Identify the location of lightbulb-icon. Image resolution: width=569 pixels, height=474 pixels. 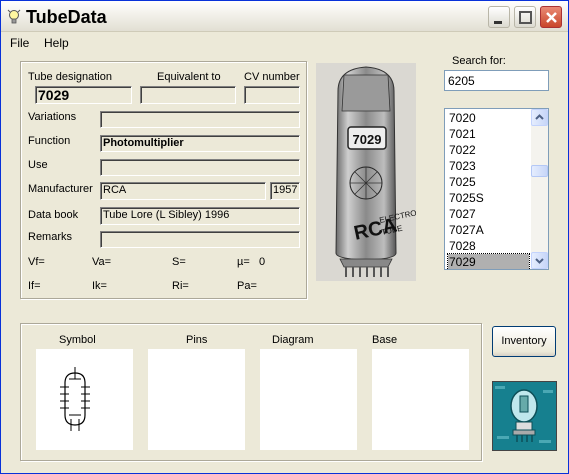
(14, 16).